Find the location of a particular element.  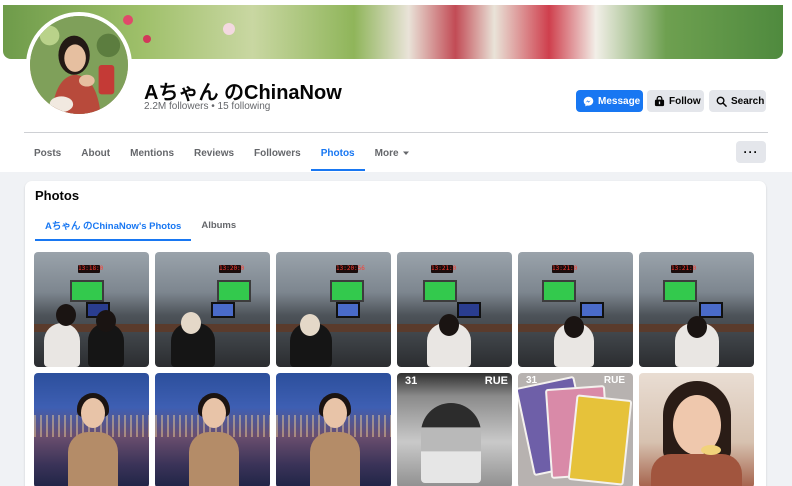

studio-clock: 13:18:0 is located at coordinates (91, 269).